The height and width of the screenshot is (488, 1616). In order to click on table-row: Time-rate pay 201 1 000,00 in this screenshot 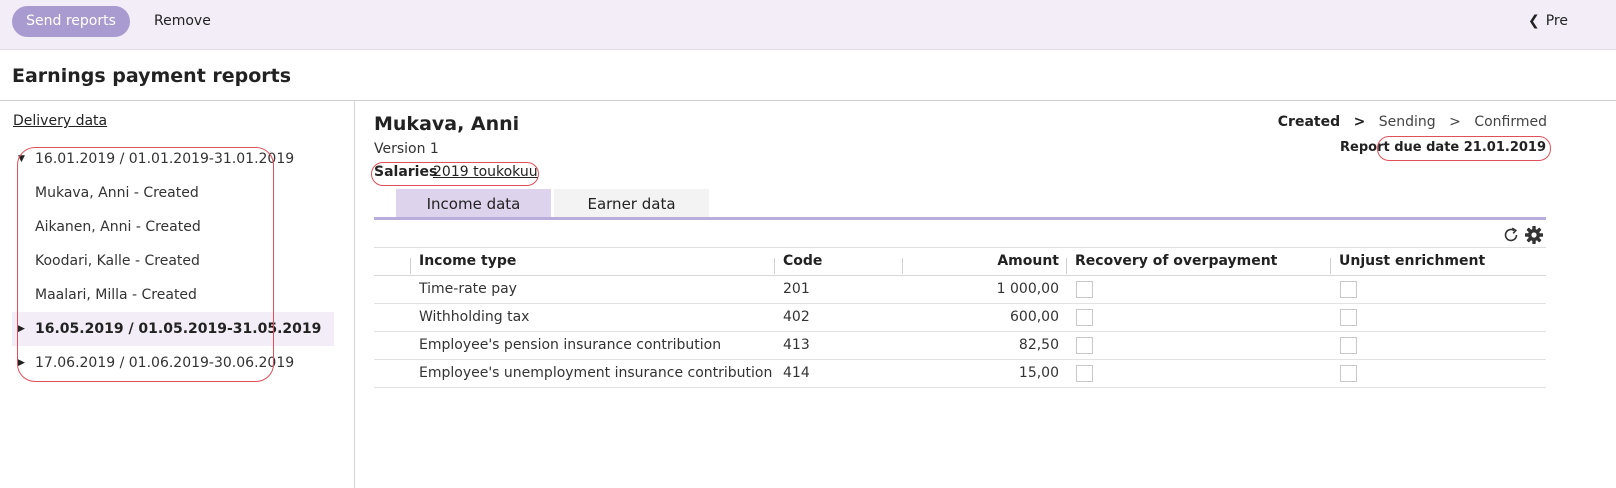, I will do `click(960, 290)`.